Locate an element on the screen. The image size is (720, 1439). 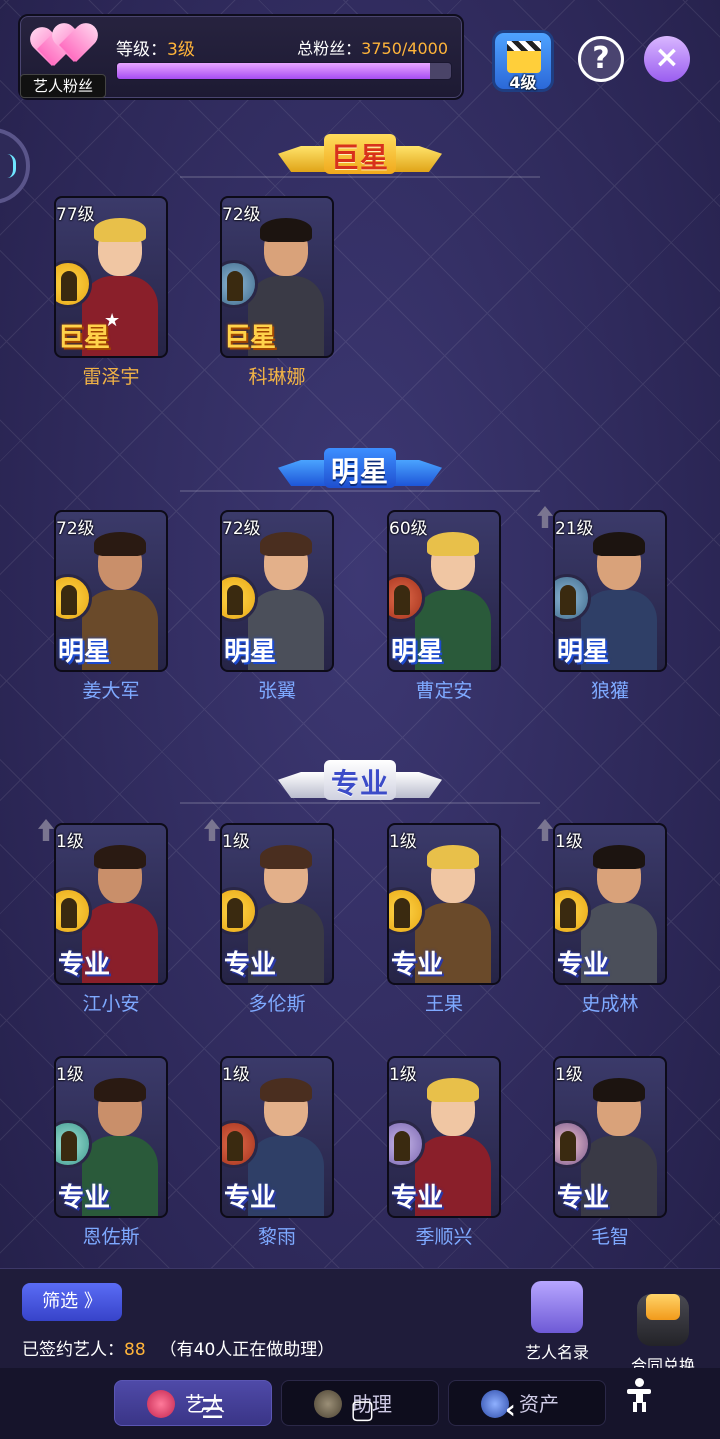
artist-name: 王果 is located at coordinates (444, 1002).